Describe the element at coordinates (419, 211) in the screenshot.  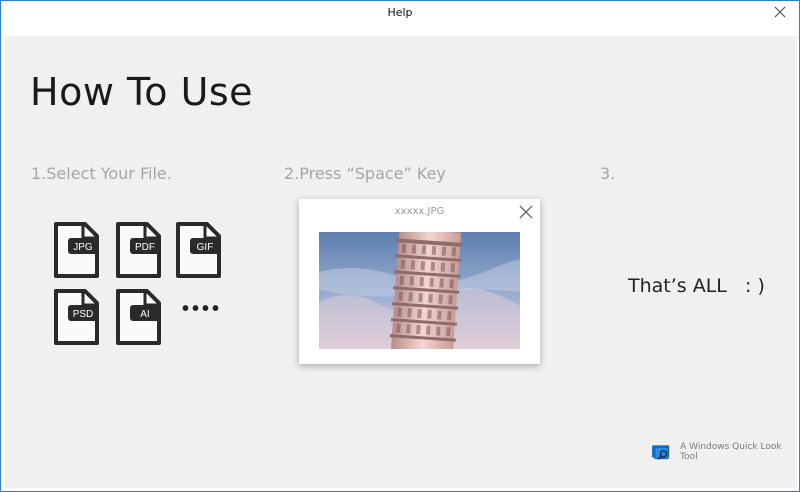
I see `preview-filename: xxxxx.JPG` at that location.